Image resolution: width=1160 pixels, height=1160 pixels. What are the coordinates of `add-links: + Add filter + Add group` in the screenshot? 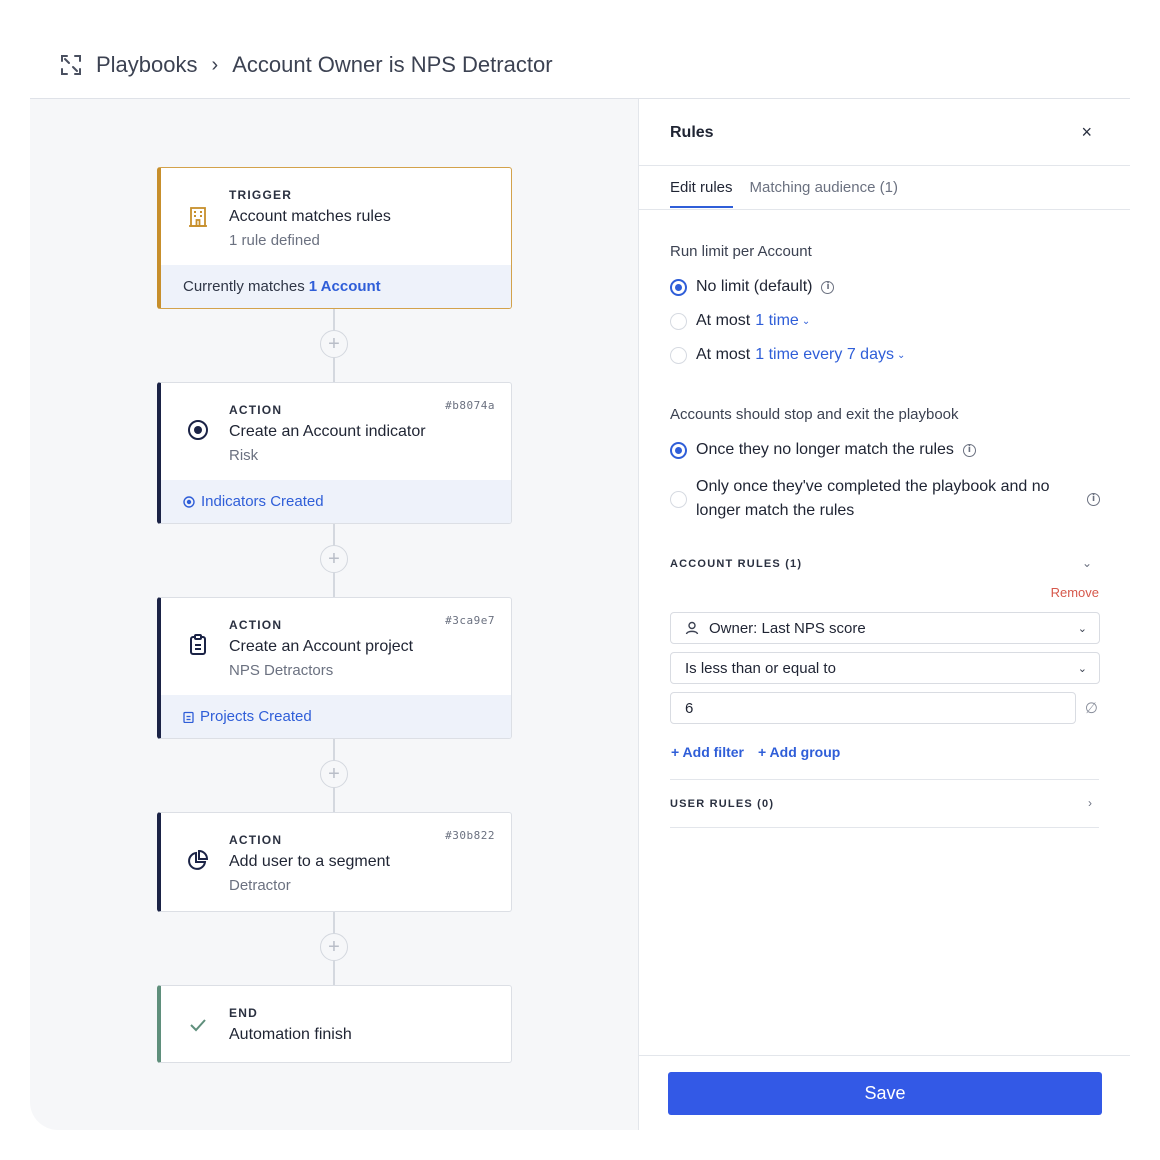 It's located at (755, 752).